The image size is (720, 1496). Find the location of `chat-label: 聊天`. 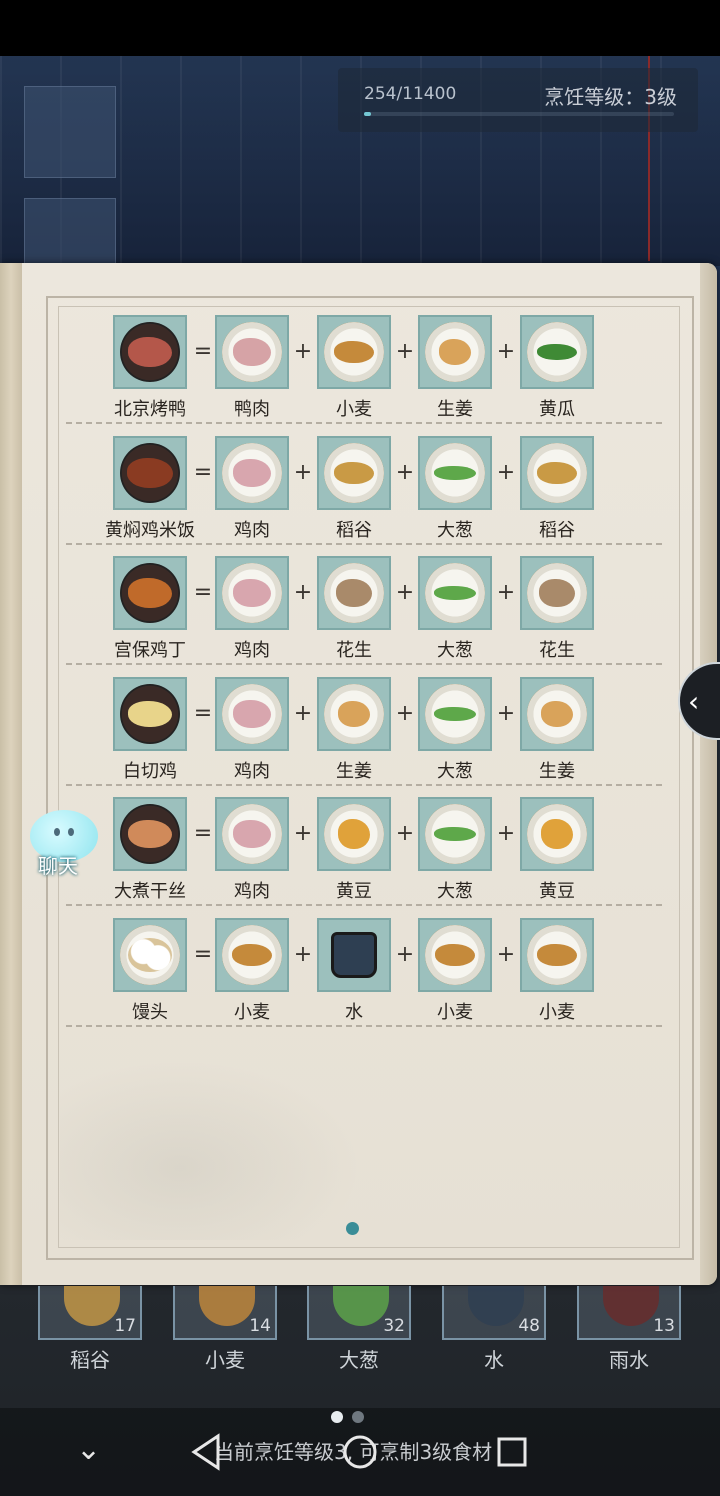

chat-label: 聊天 is located at coordinates (58, 866).